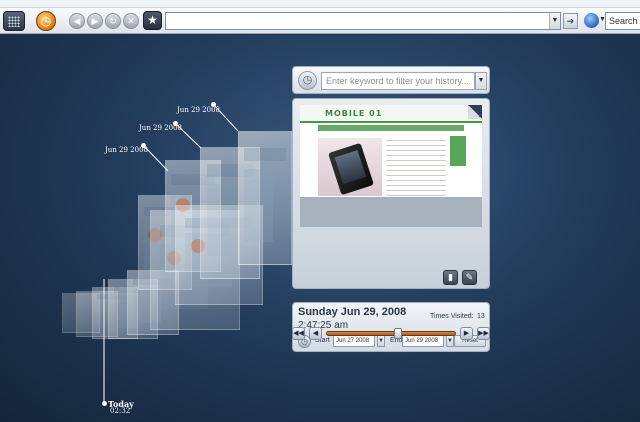 The width and height of the screenshot is (640, 422). What do you see at coordinates (77, 21) in the screenshot?
I see `back-icon: ◀` at bounding box center [77, 21].